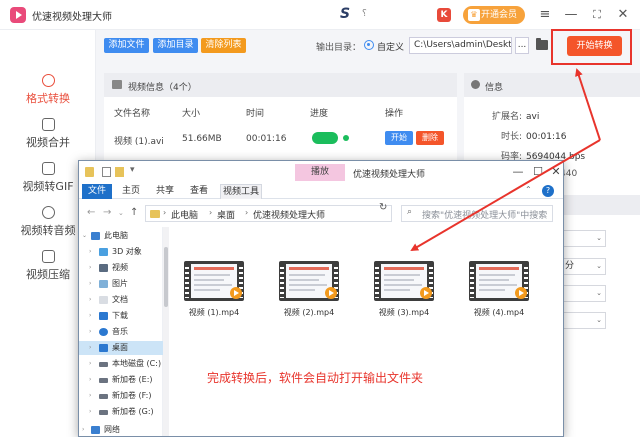  Describe the element at coordinates (599, 293) in the screenshot. I see `chevron-down-icon: ⌄` at that location.